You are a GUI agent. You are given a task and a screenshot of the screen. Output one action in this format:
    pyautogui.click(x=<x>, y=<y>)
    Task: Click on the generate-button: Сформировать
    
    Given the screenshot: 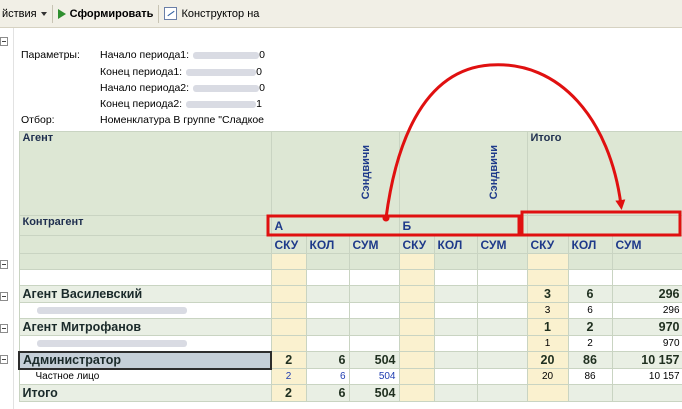 What is the action you would take?
    pyautogui.click(x=105, y=13)
    